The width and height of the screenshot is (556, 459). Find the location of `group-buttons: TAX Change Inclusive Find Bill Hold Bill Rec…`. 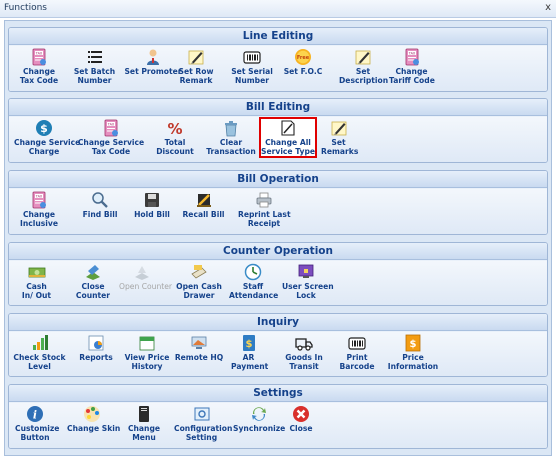

group-buttons: TAX Change Inclusive Find Bill Hold Bill Rec… is located at coordinates (278, 211).